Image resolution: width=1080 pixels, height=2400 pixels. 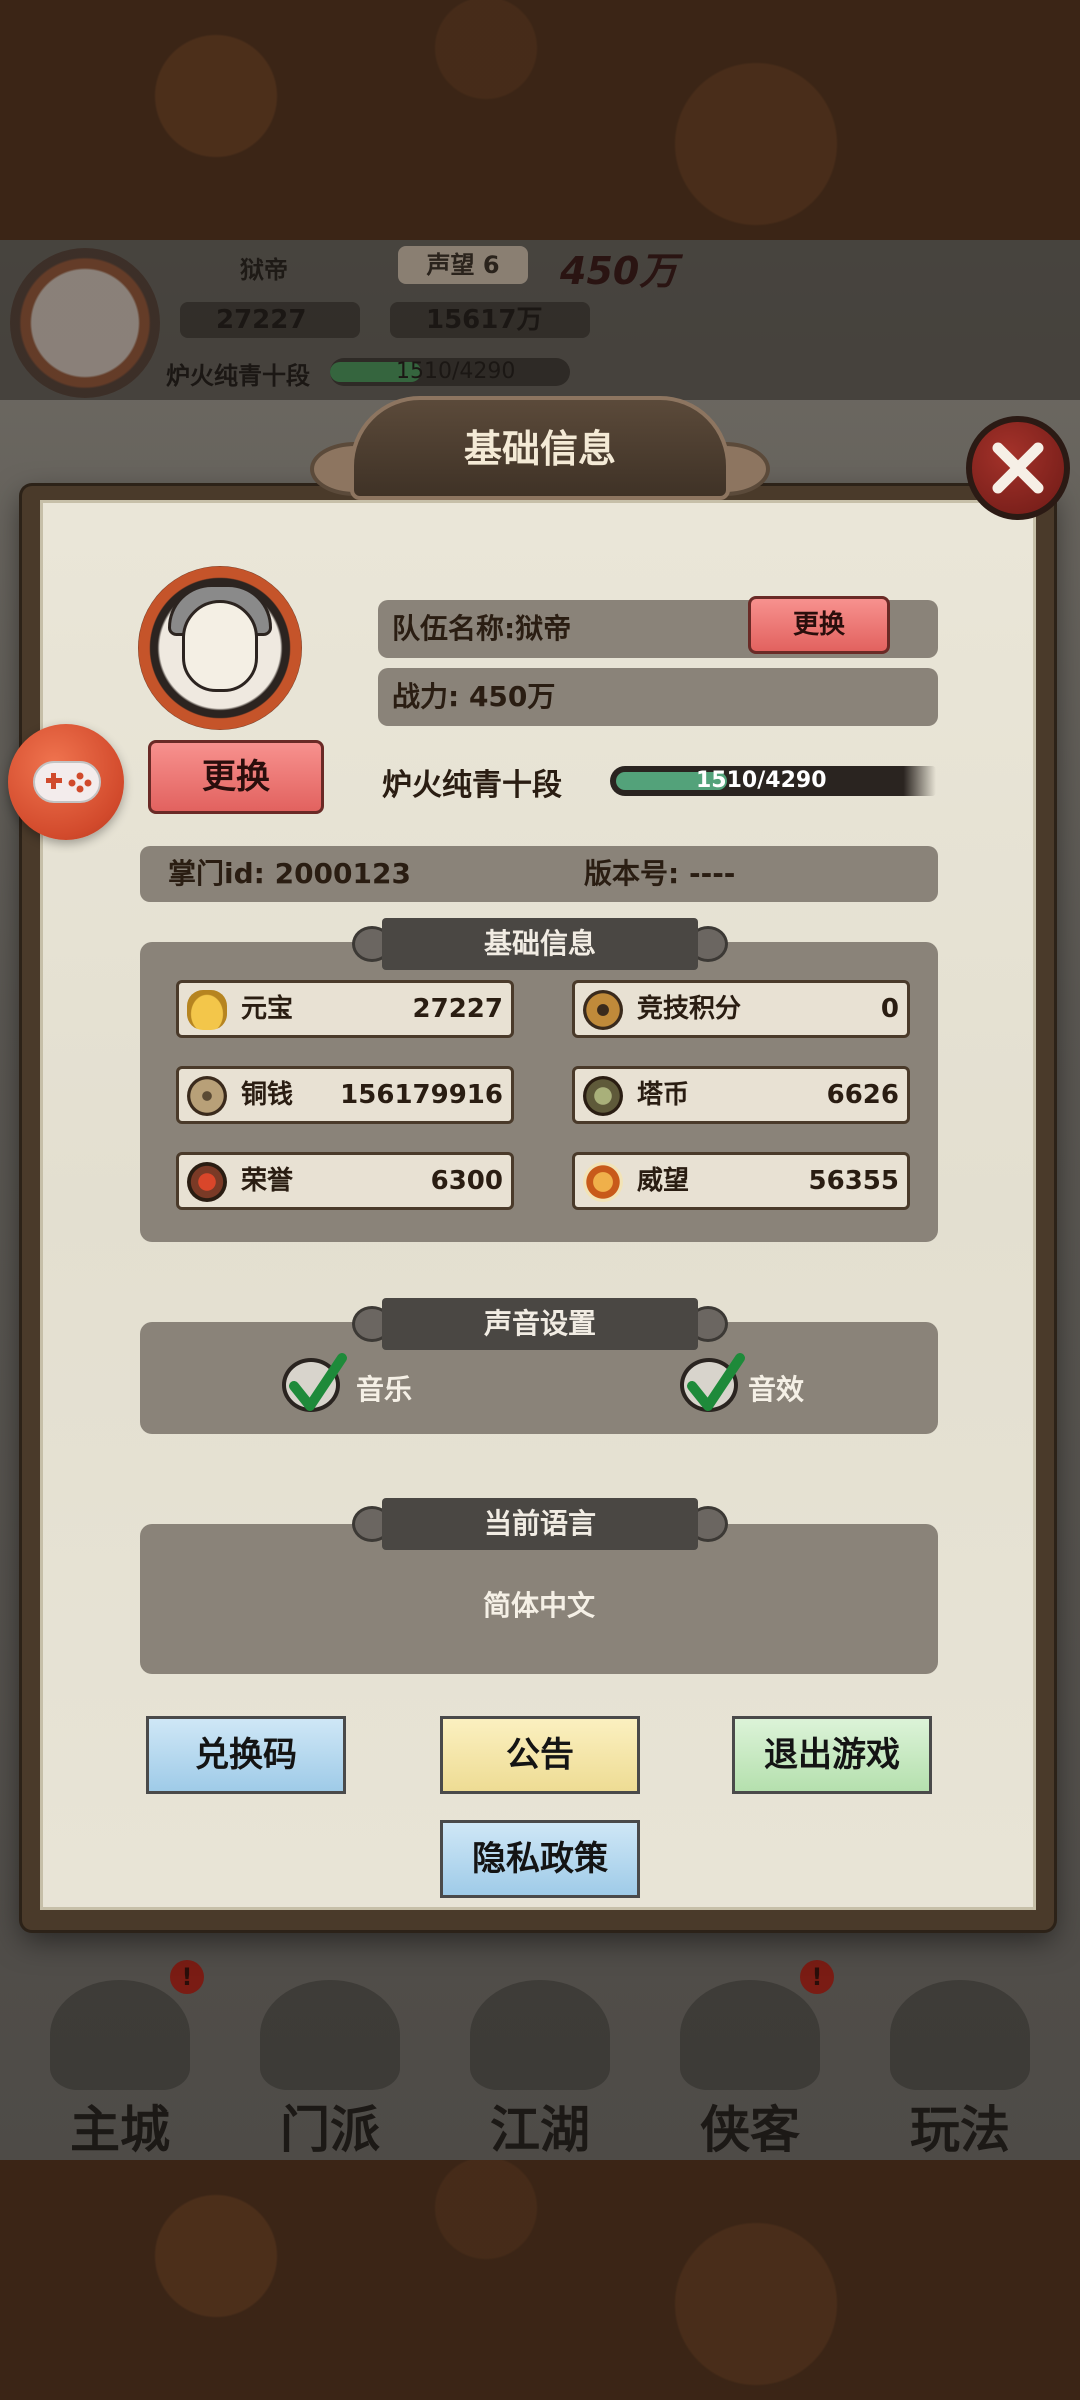 I want to click on nav-label: 江湖, so click(x=540, y=2129).